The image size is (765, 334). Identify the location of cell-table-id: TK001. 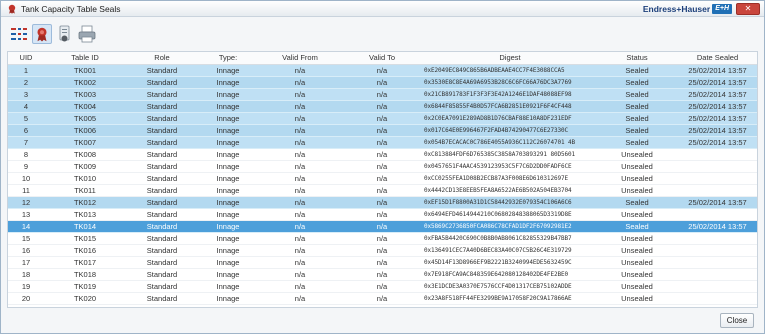
(85, 70).